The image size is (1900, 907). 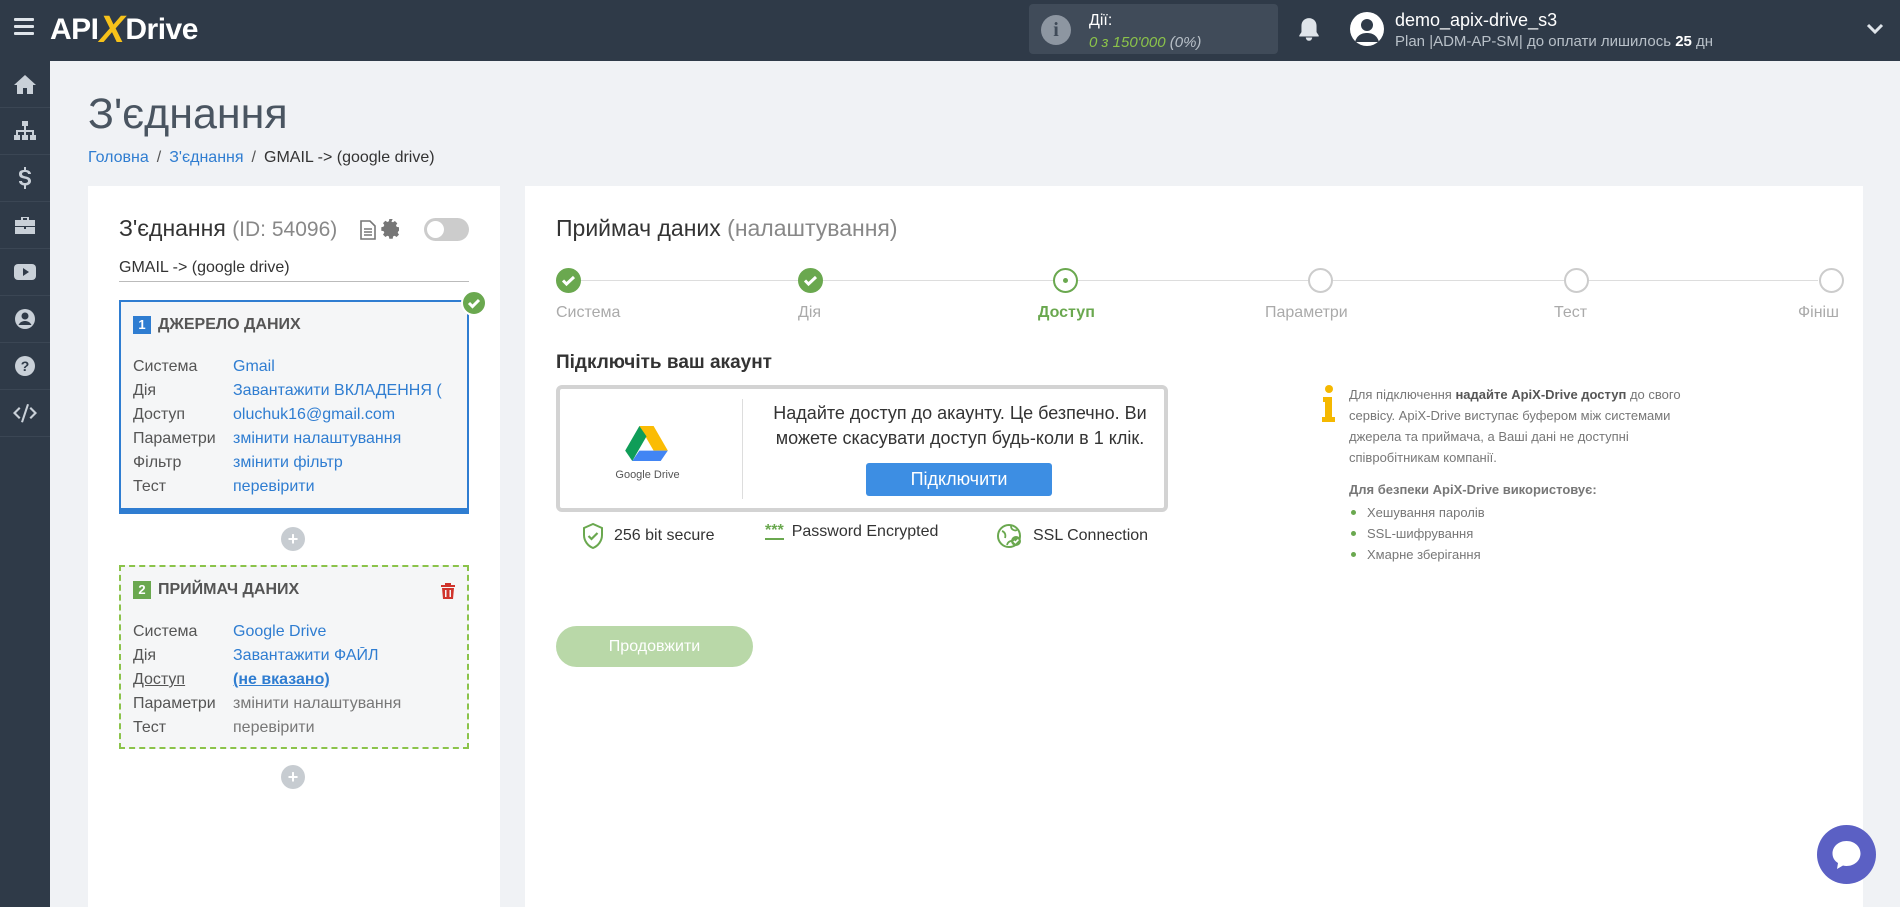 I want to click on destination-action-link: Завантажити ФАЙЛ, so click(x=345, y=656).